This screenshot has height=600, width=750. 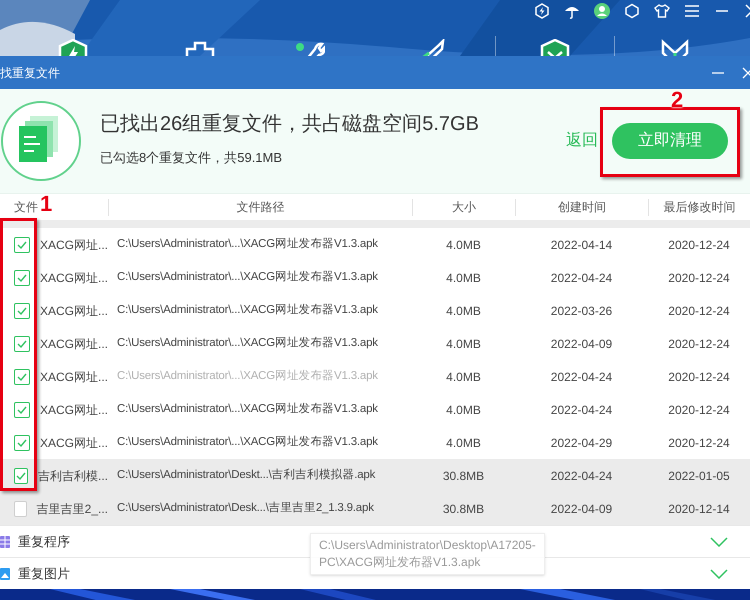 I want to click on file-path: C:\Users\Administrator\Deskt...\吉利吉利模拟器.apk, so click(x=246, y=475).